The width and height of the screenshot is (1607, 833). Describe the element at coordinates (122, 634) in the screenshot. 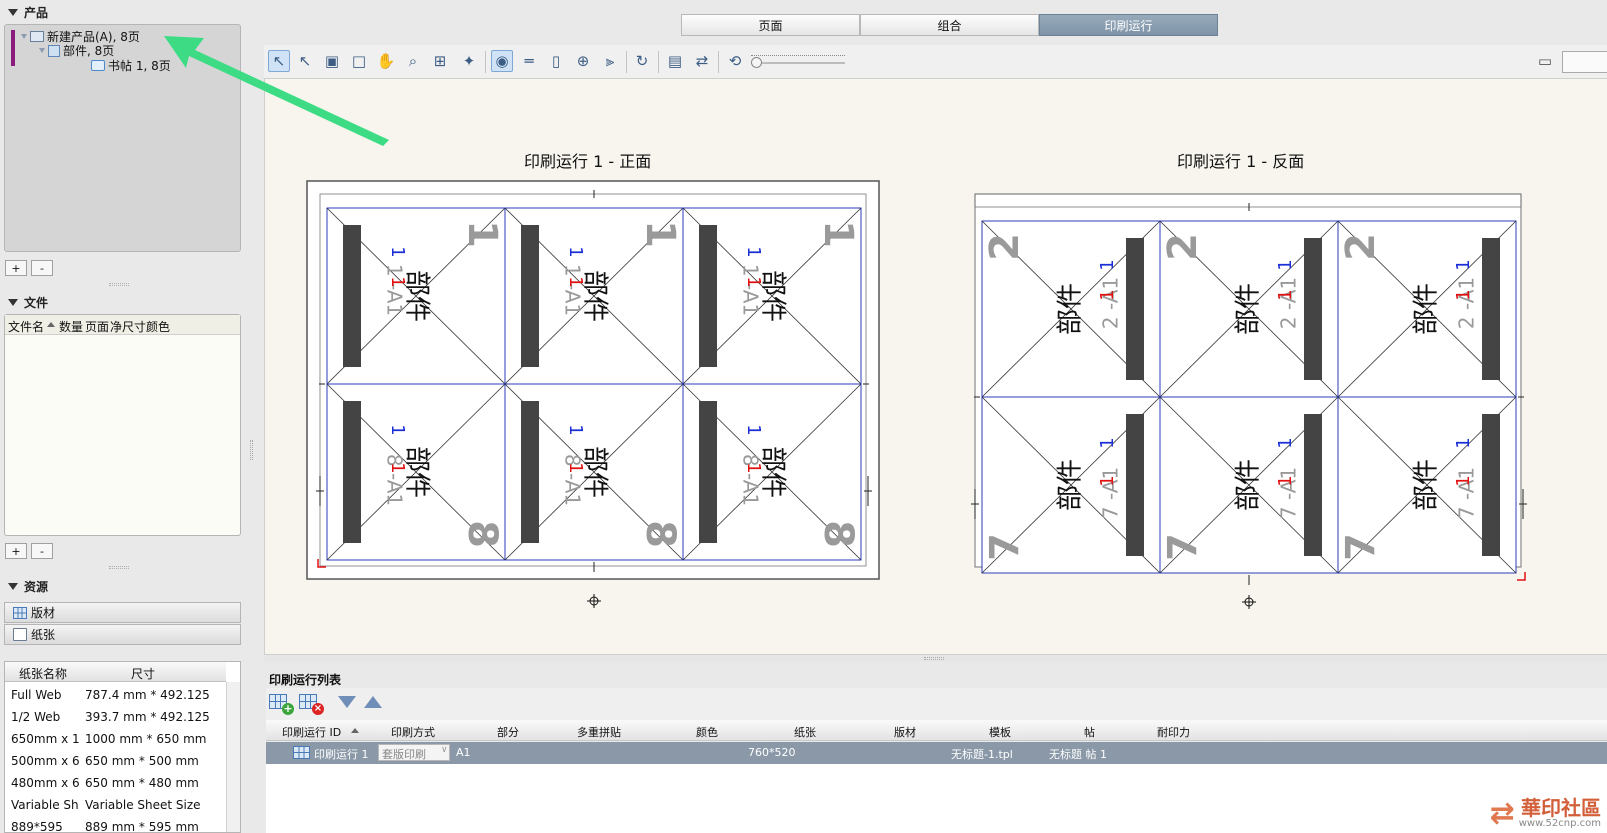

I see `resource-paper: 纸张` at that location.